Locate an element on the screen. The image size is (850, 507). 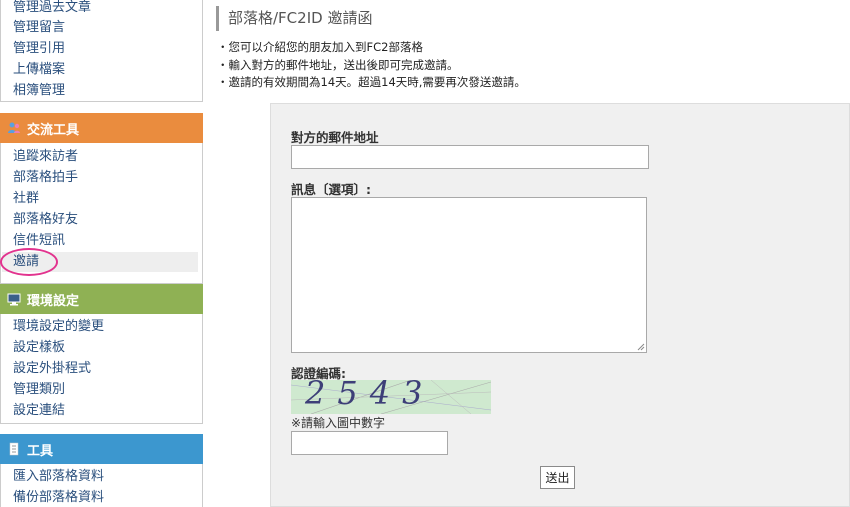
email-field is located at coordinates (470, 157).